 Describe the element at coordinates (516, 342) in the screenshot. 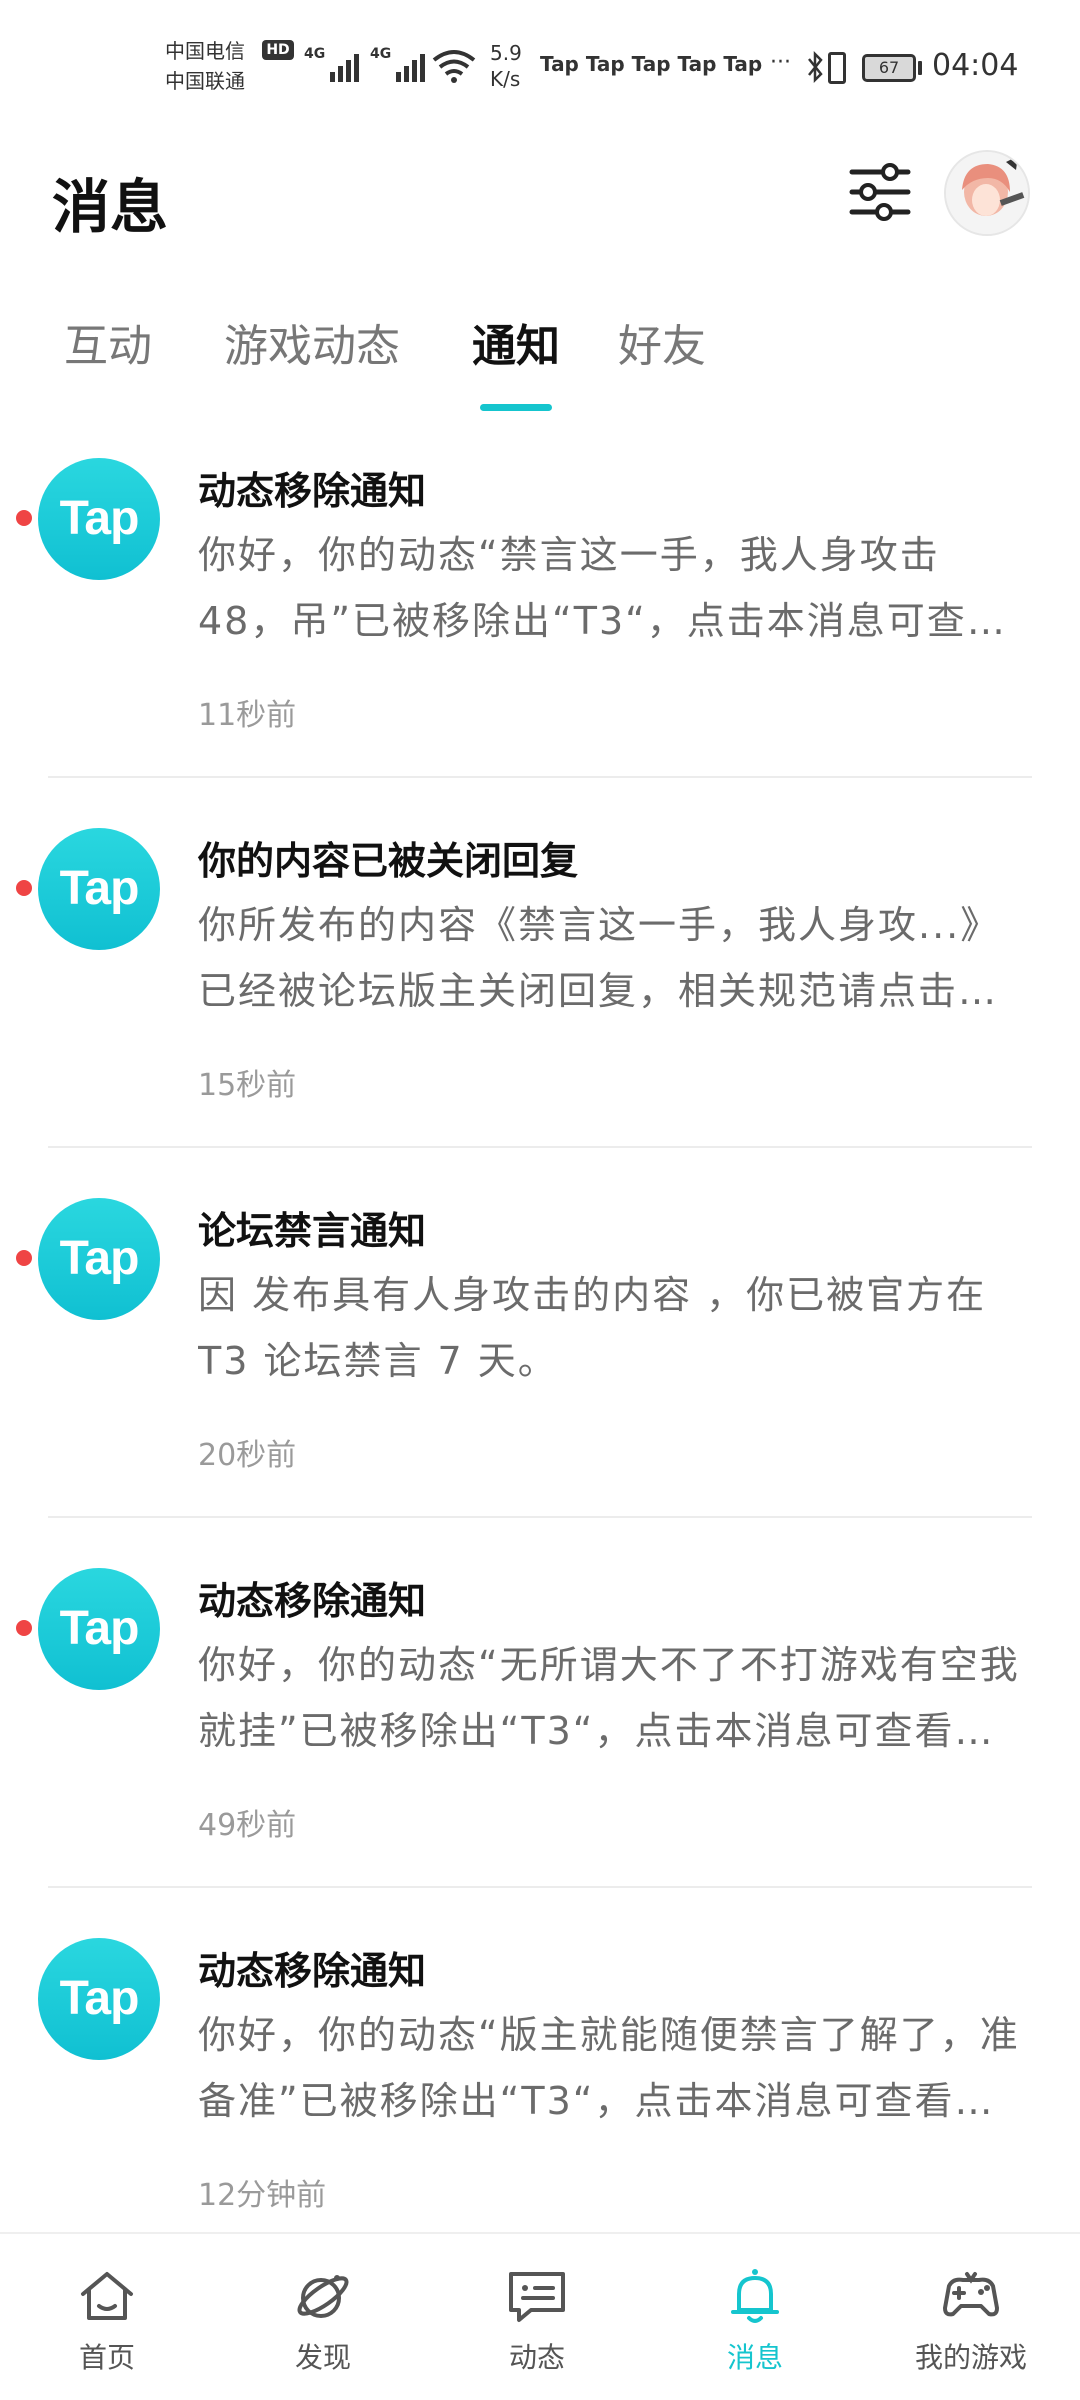

I see `tab-notifications: 通知` at that location.